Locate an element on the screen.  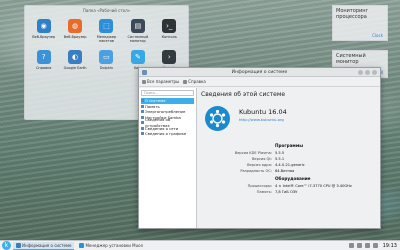
notifications-icon is located at coordinates (375, 245).